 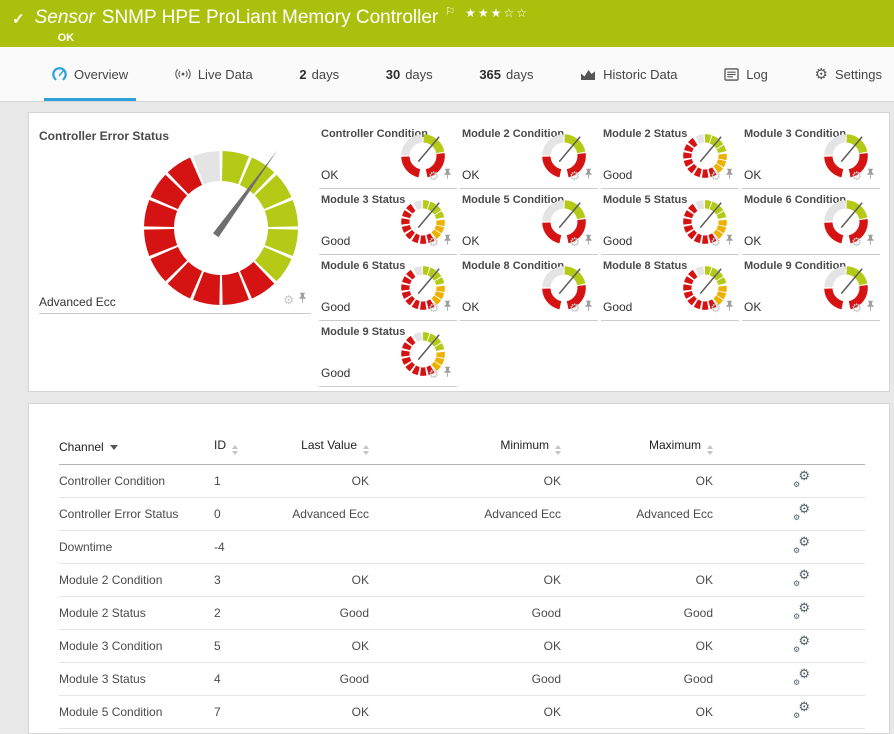 What do you see at coordinates (319, 74) in the screenshot?
I see `tab-2-days: 2 days` at bounding box center [319, 74].